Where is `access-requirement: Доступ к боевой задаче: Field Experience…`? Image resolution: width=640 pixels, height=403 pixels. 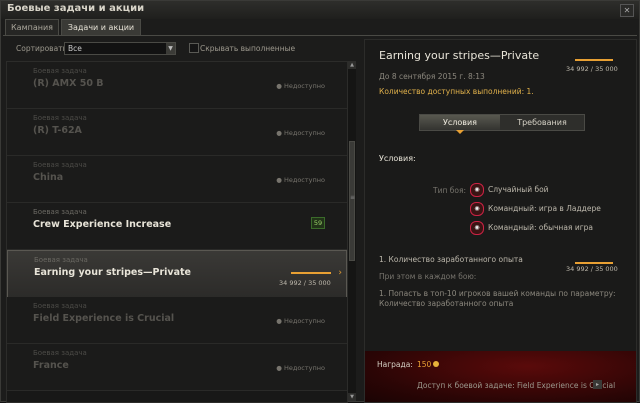
access-requirement: Доступ к боевой задаче: Field Experience… is located at coordinates (516, 385).